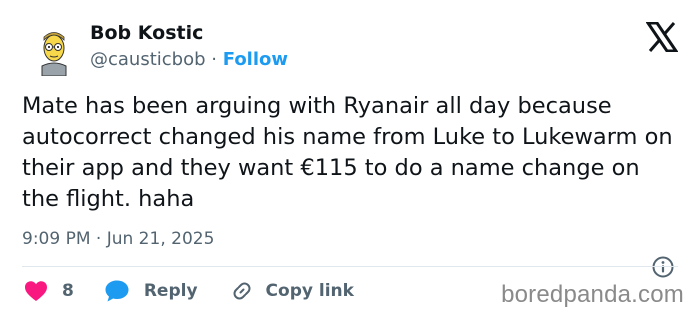  Describe the element at coordinates (242, 291) in the screenshot. I see `link-icon` at that location.